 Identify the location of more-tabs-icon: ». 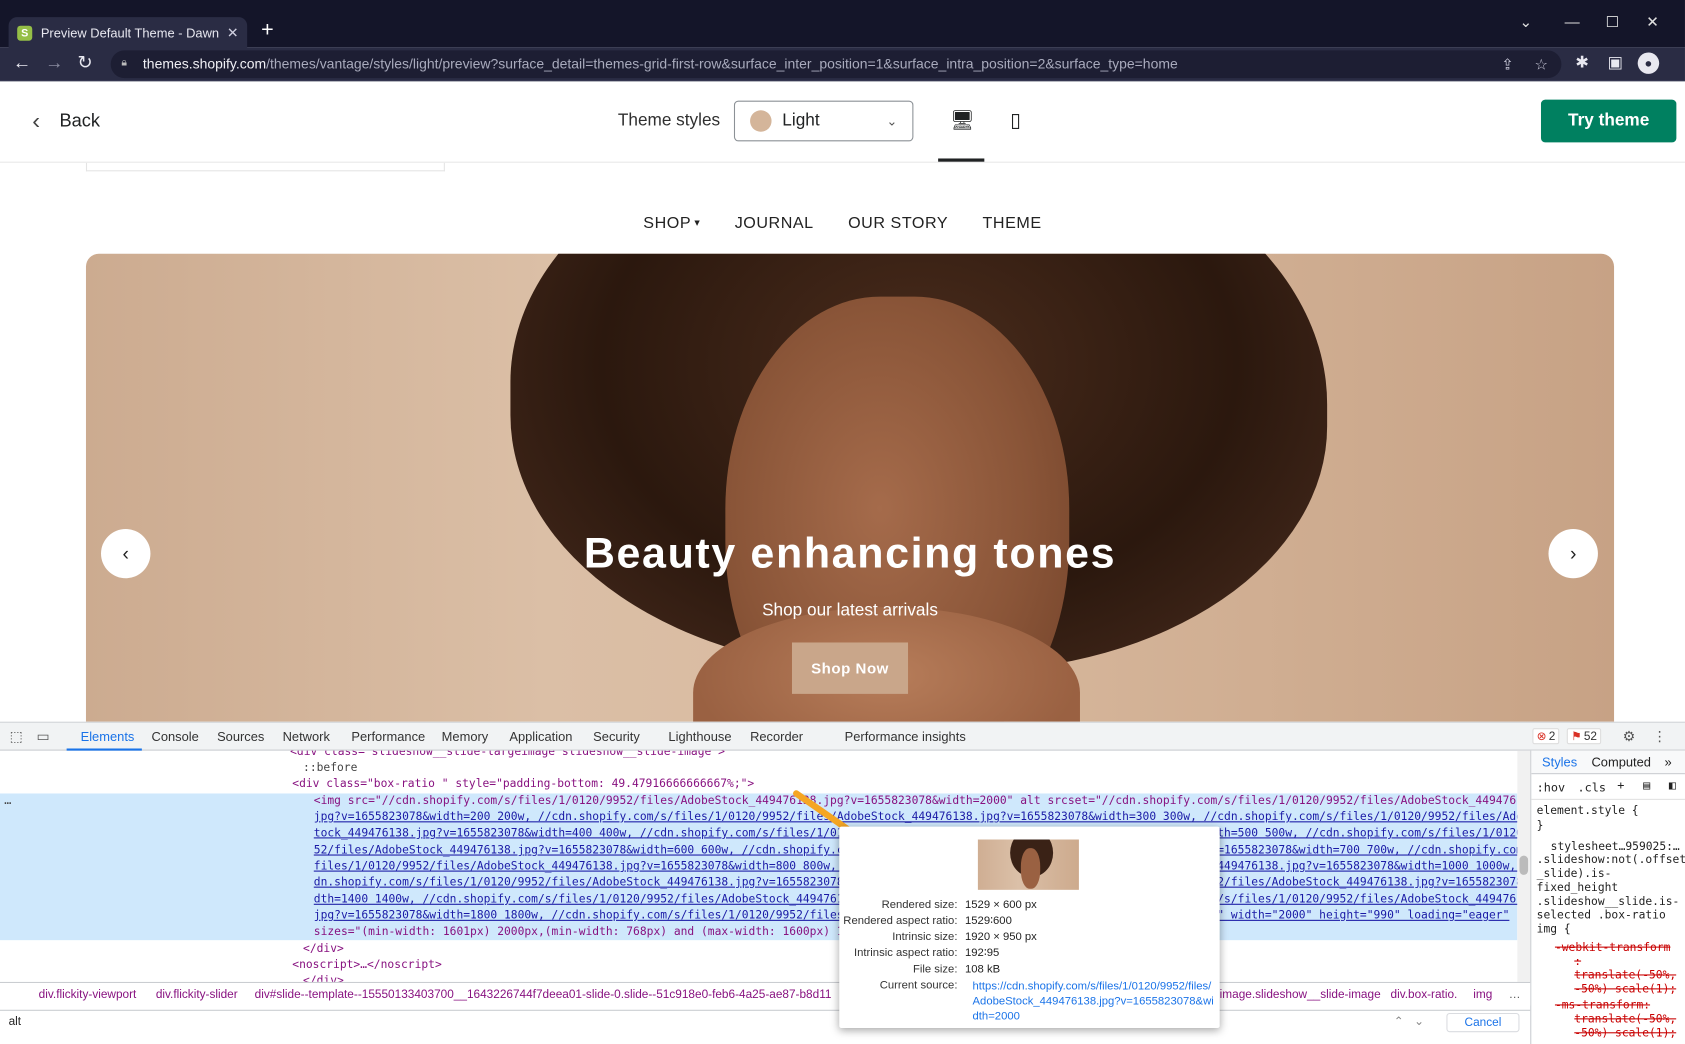
(1668, 762).